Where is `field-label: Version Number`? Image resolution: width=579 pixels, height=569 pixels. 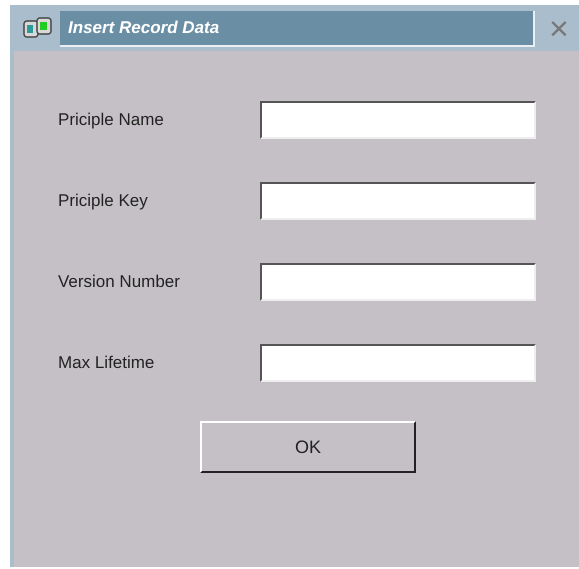
field-label: Version Number is located at coordinates (119, 282).